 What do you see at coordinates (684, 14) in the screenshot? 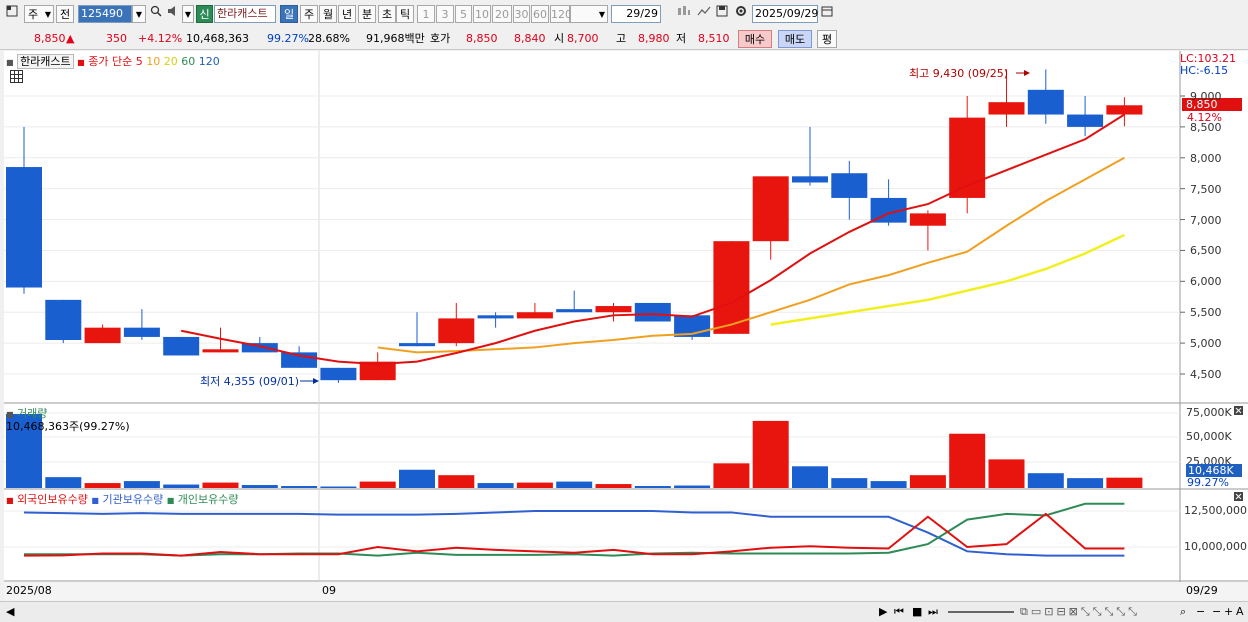
I see `chart-type-icon` at bounding box center [684, 14].